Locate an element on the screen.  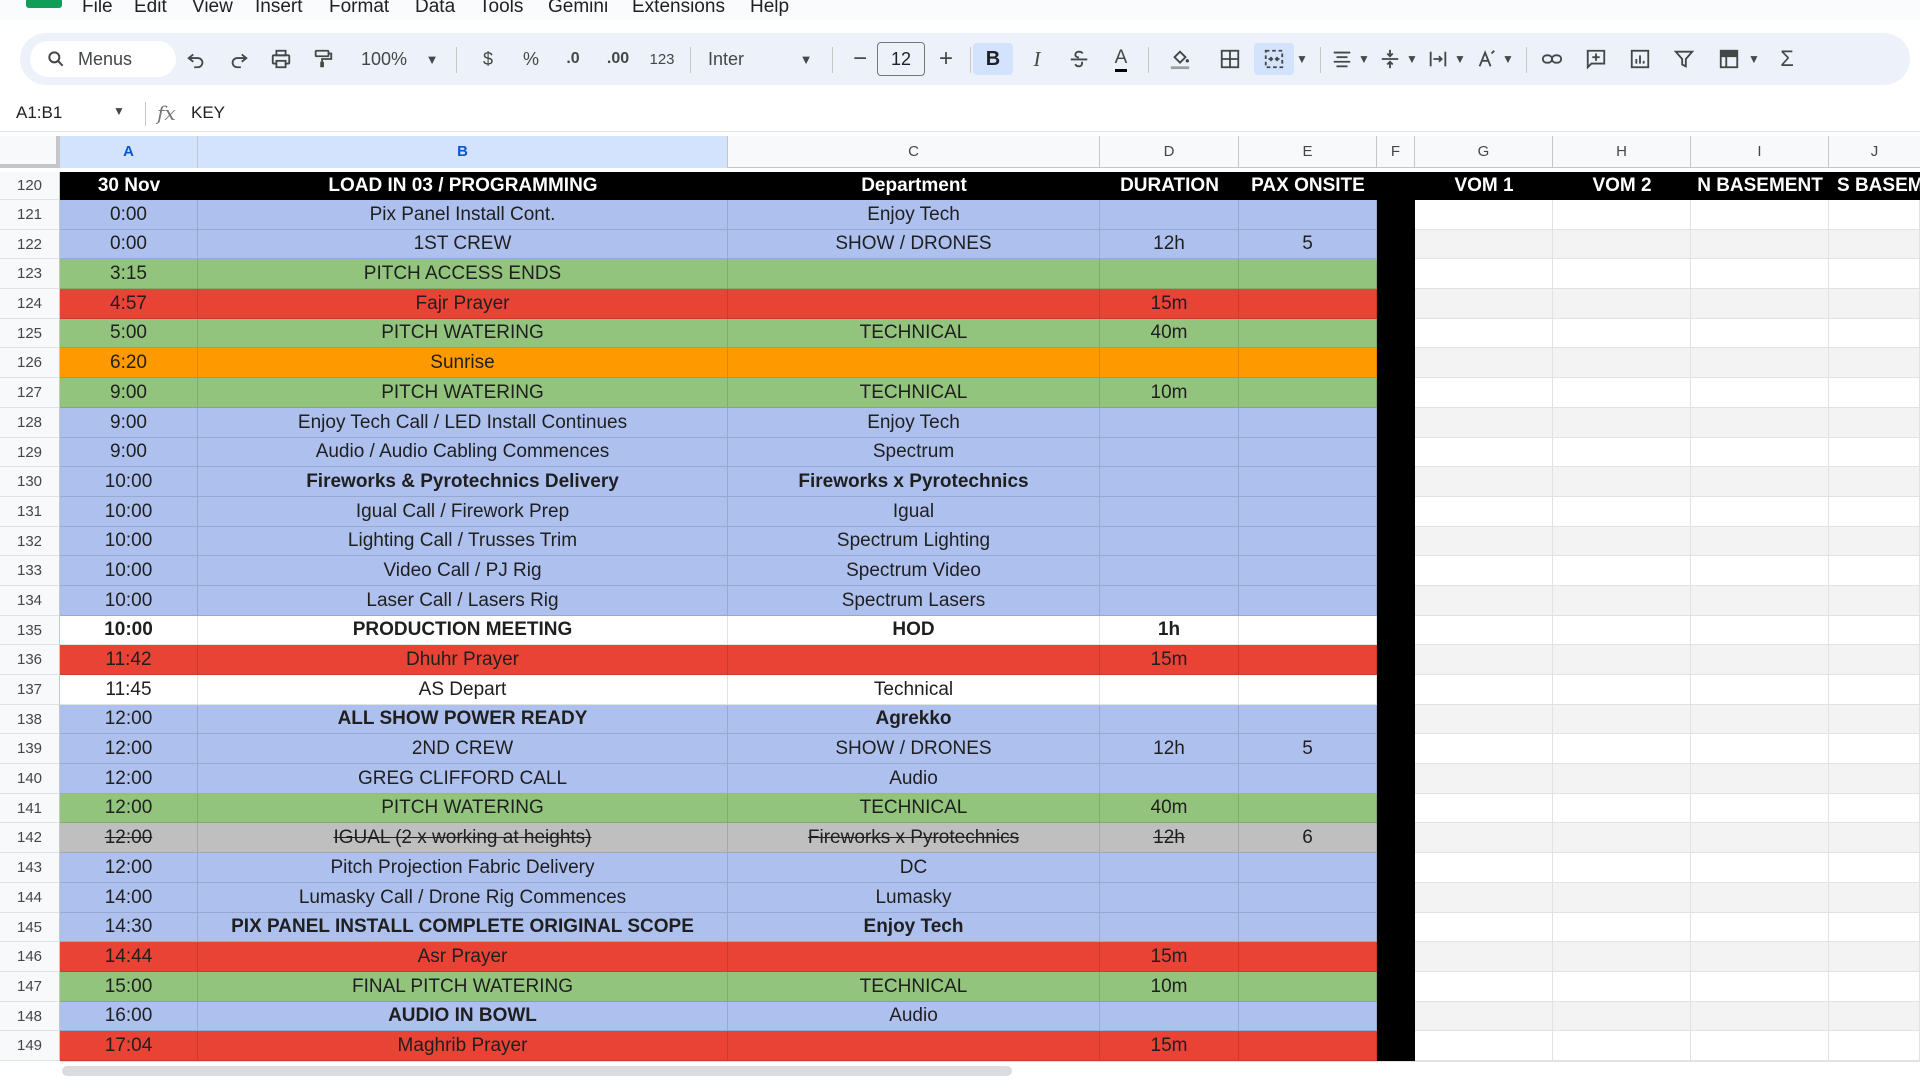
vertical-align-button is located at coordinates (1390, 59).